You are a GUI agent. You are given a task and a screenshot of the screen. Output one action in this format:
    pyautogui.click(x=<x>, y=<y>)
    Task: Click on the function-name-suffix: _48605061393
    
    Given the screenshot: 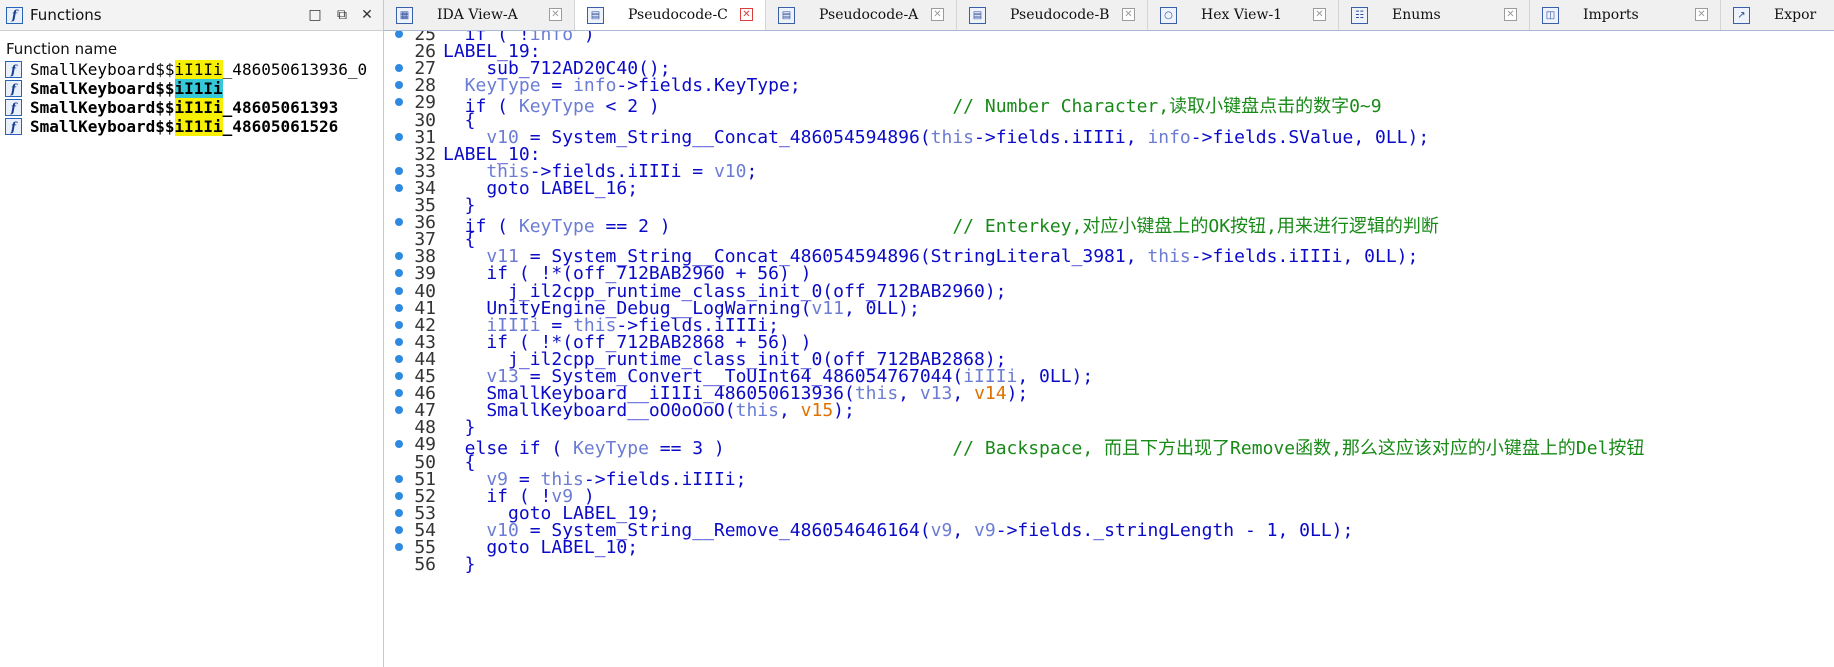 What is the action you would take?
    pyautogui.click(x=280, y=107)
    